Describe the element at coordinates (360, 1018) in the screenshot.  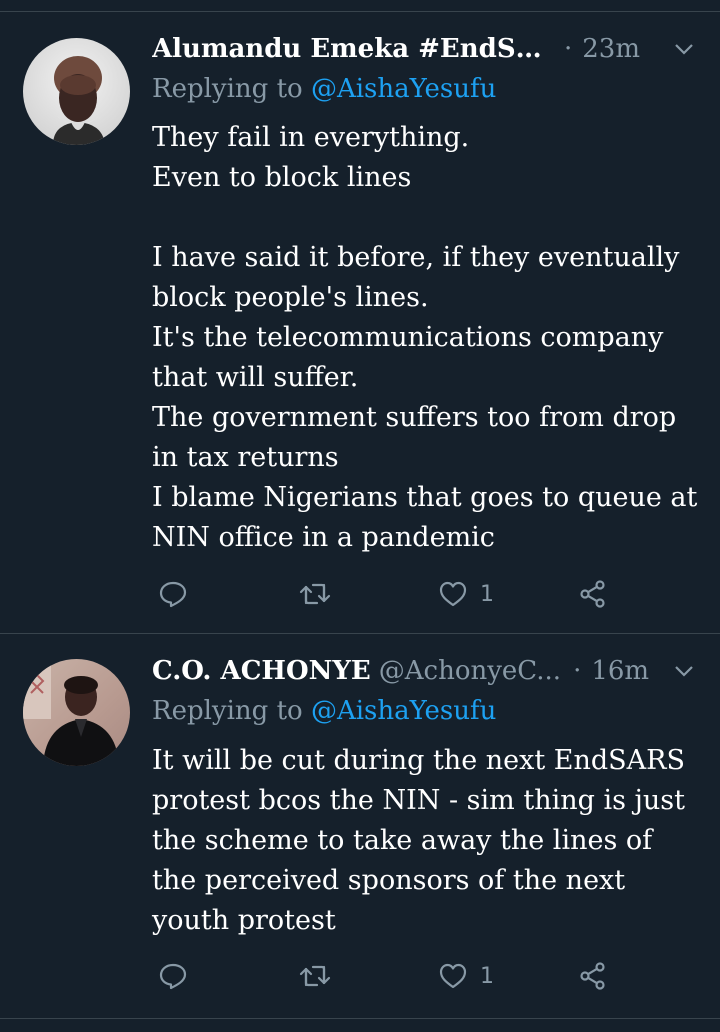
I see `tweet-divider` at that location.